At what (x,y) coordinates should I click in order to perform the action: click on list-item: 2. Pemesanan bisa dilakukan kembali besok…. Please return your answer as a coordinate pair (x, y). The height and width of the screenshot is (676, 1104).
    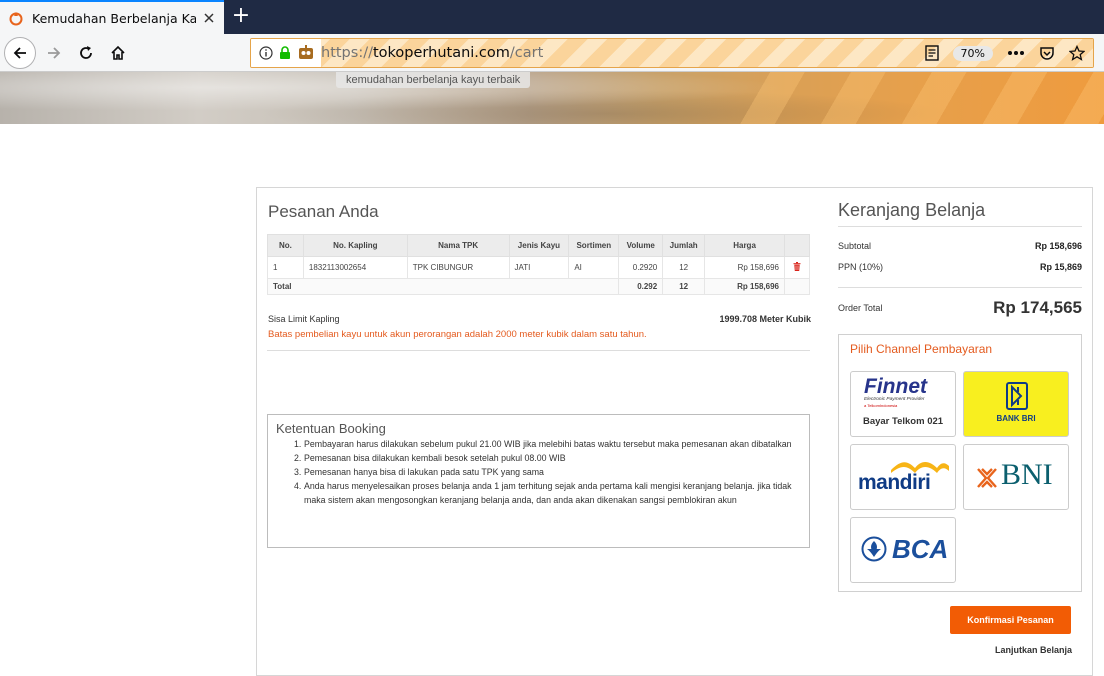
    Looking at the image, I should click on (430, 458).